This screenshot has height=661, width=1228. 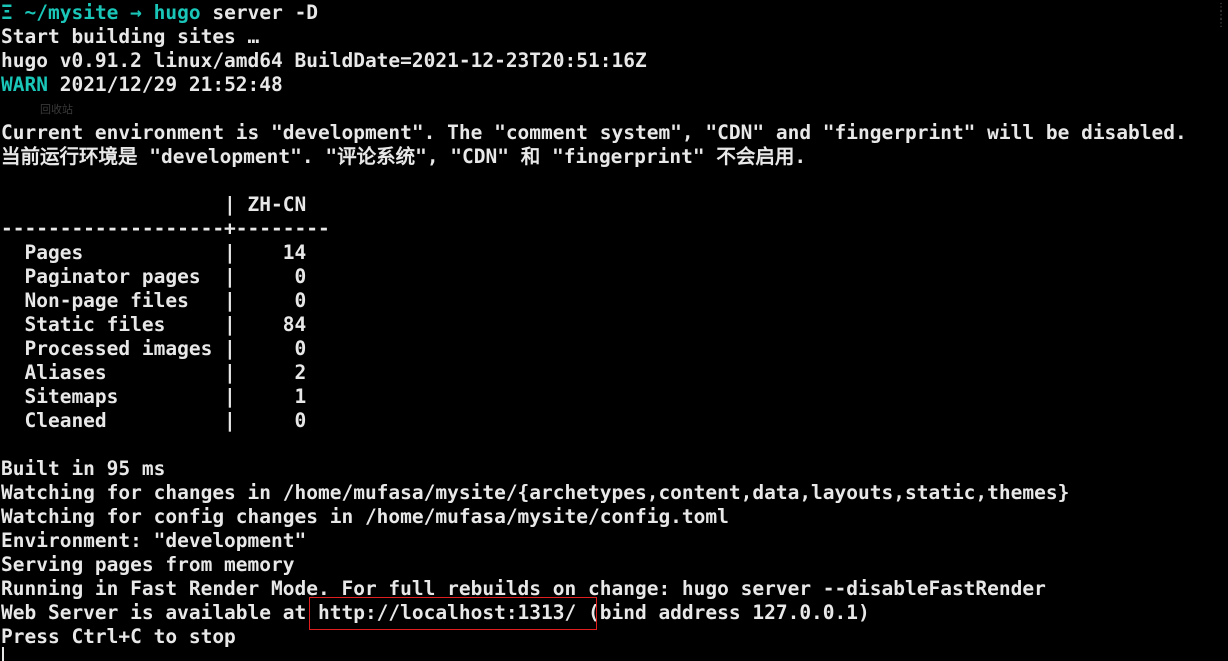 What do you see at coordinates (71, 12) in the screenshot?
I see `prompt-path: ~/mysite` at bounding box center [71, 12].